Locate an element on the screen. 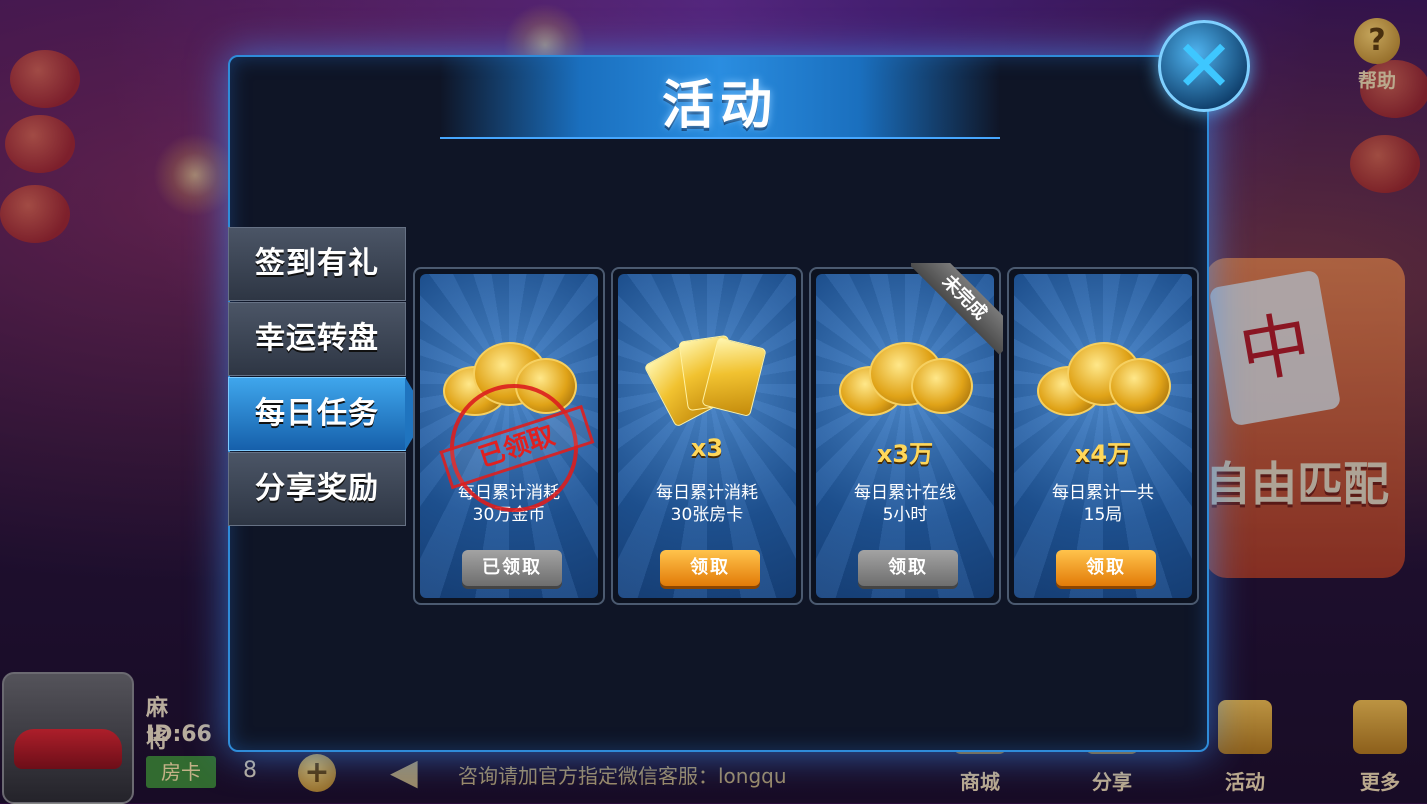  incomplete-ribbon: 未完成 is located at coordinates (957, 309).